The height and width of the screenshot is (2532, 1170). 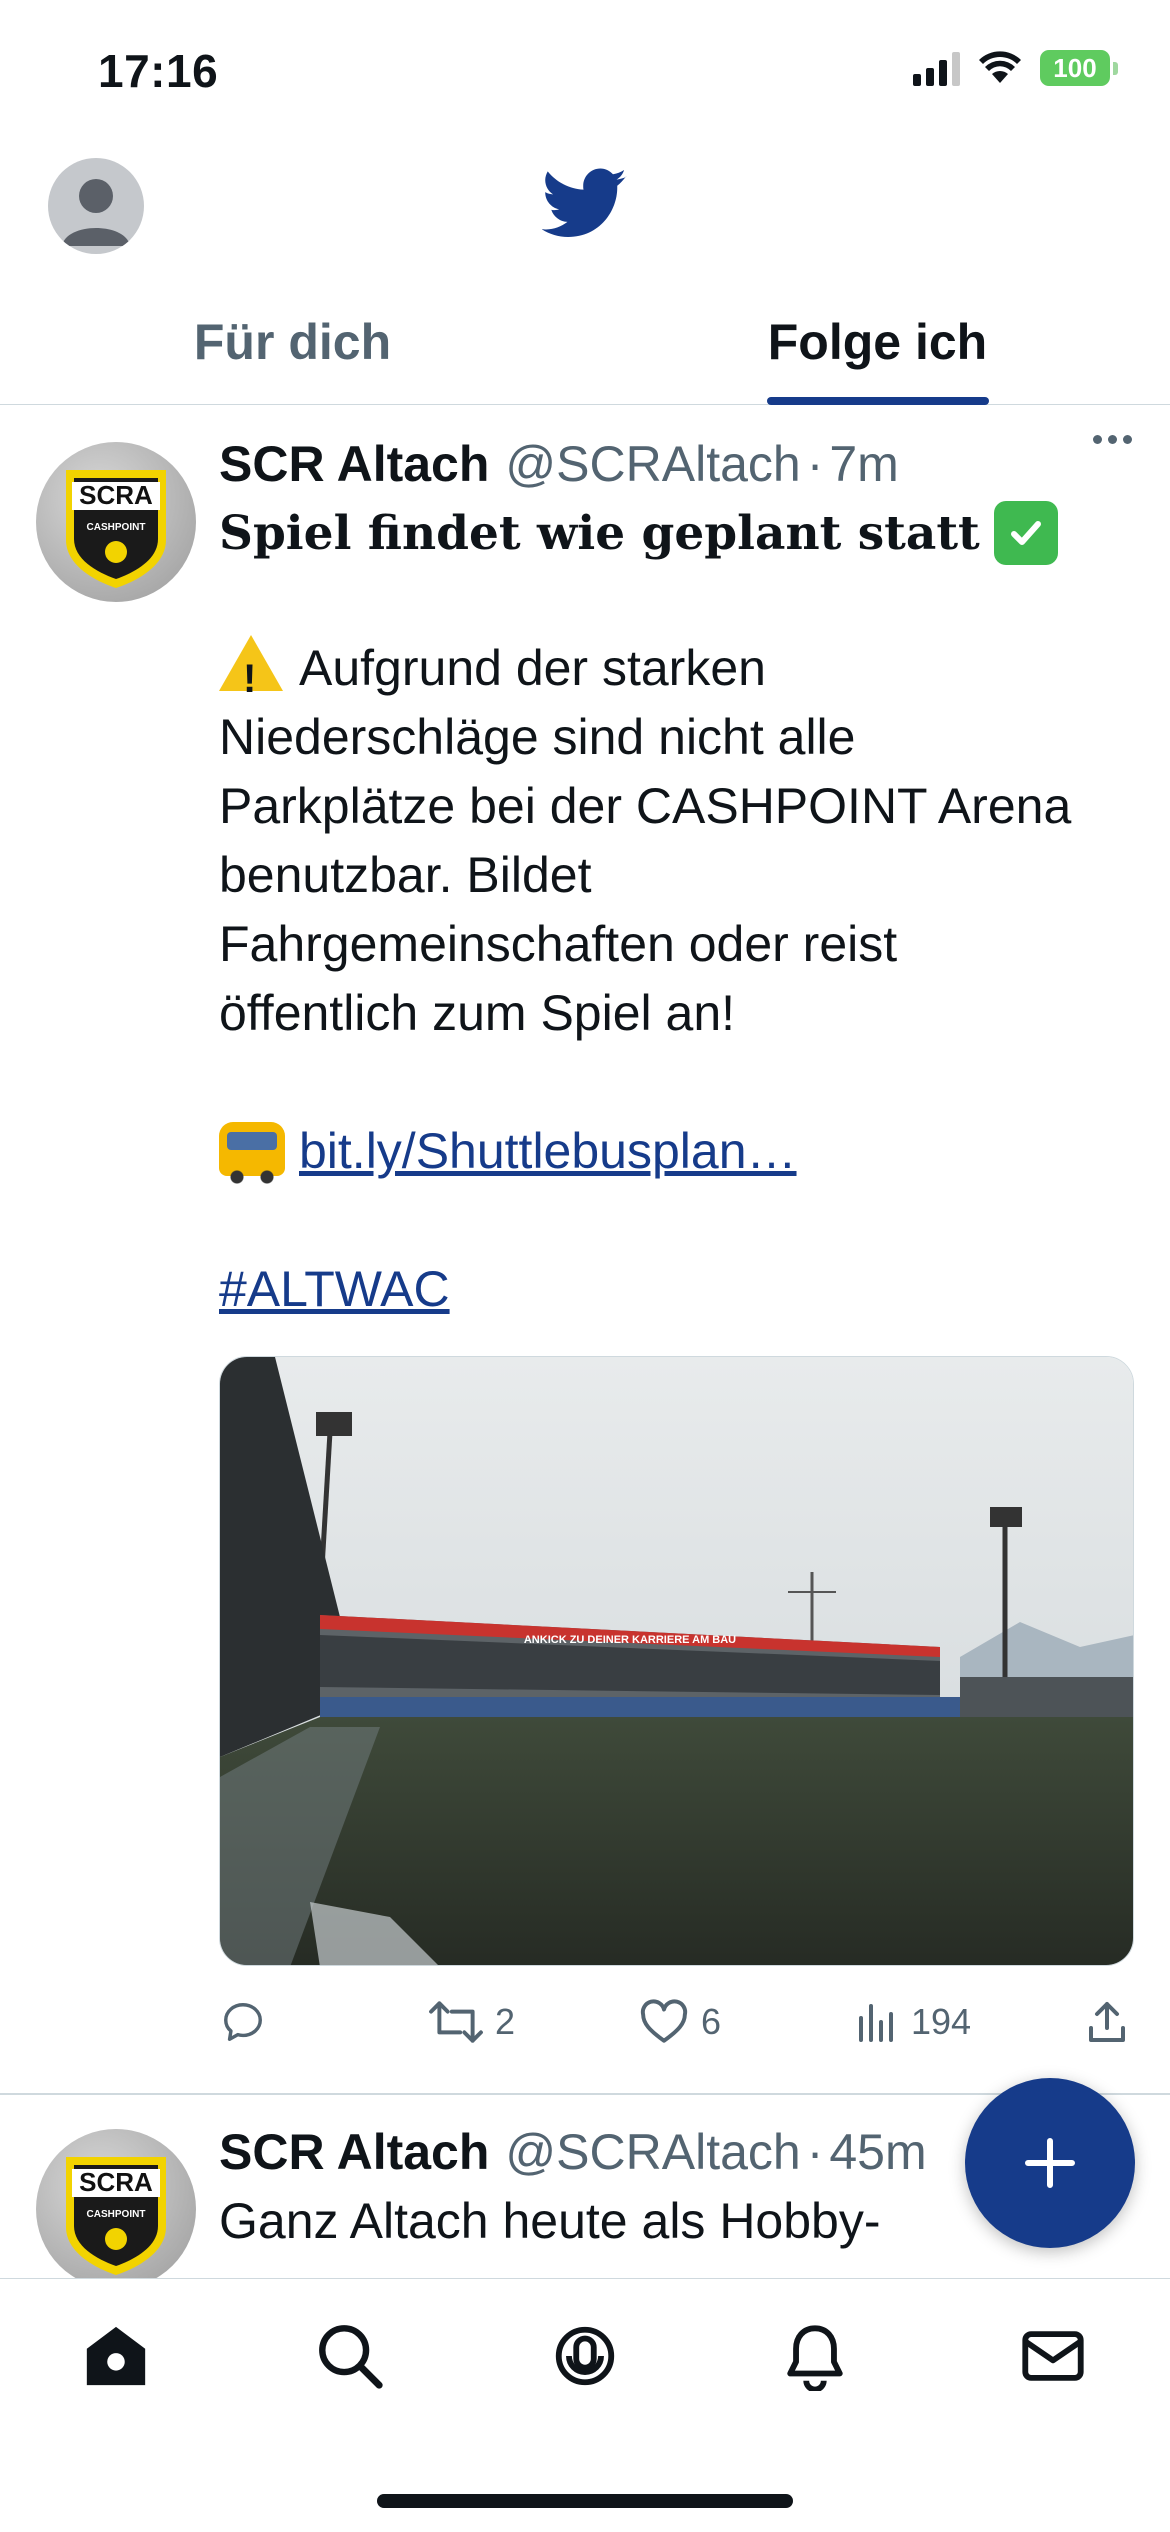 I want to click on bus-icon, so click(x=252, y=1153).